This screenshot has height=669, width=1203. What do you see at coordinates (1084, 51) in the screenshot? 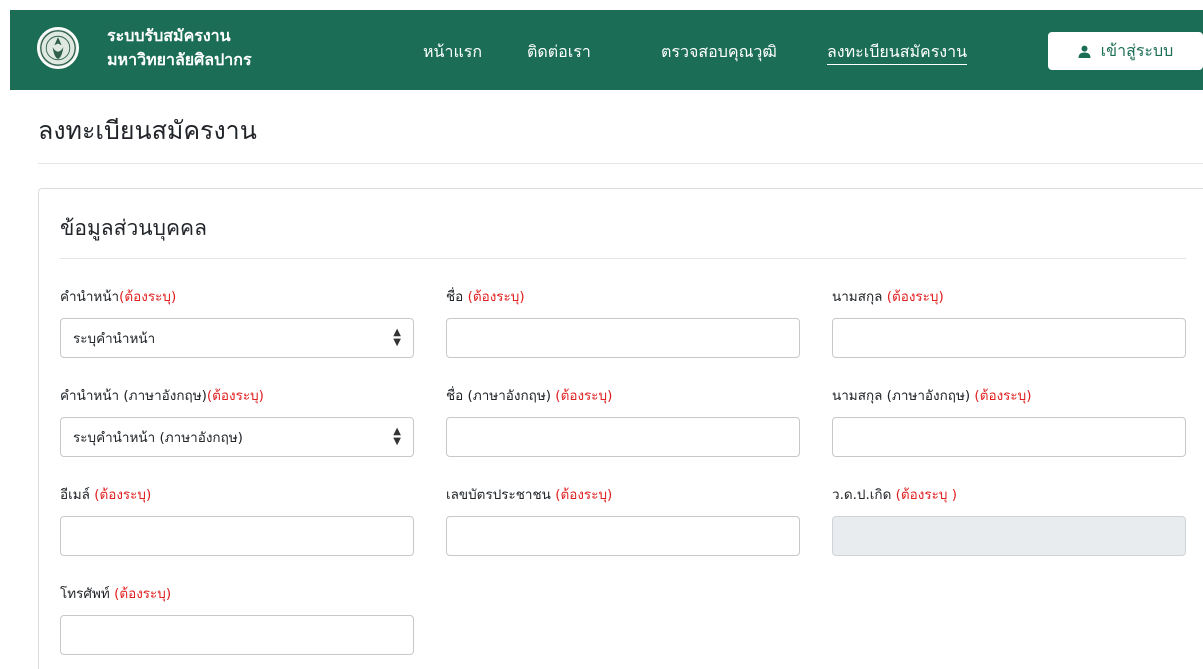
I see `user-icon` at bounding box center [1084, 51].